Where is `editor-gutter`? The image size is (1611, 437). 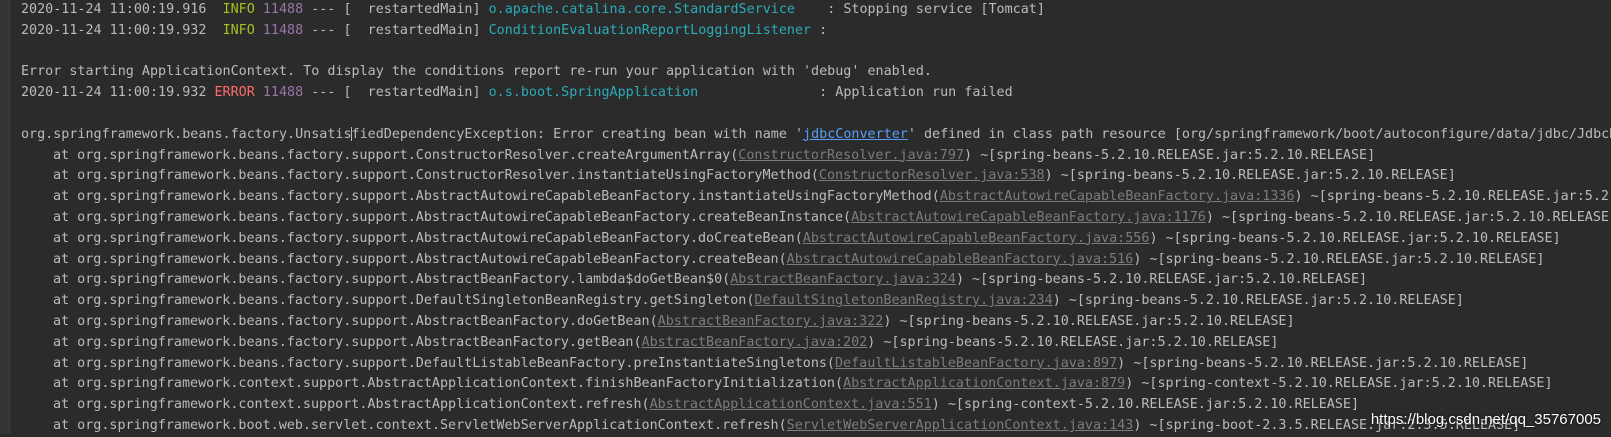 editor-gutter is located at coordinates (5, 217).